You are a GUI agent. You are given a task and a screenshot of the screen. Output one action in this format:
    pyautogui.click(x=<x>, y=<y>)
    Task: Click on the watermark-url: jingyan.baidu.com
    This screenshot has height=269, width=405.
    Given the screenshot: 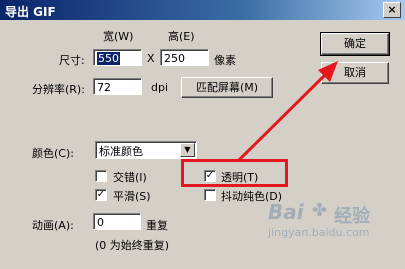 What is the action you would take?
    pyautogui.click(x=319, y=232)
    